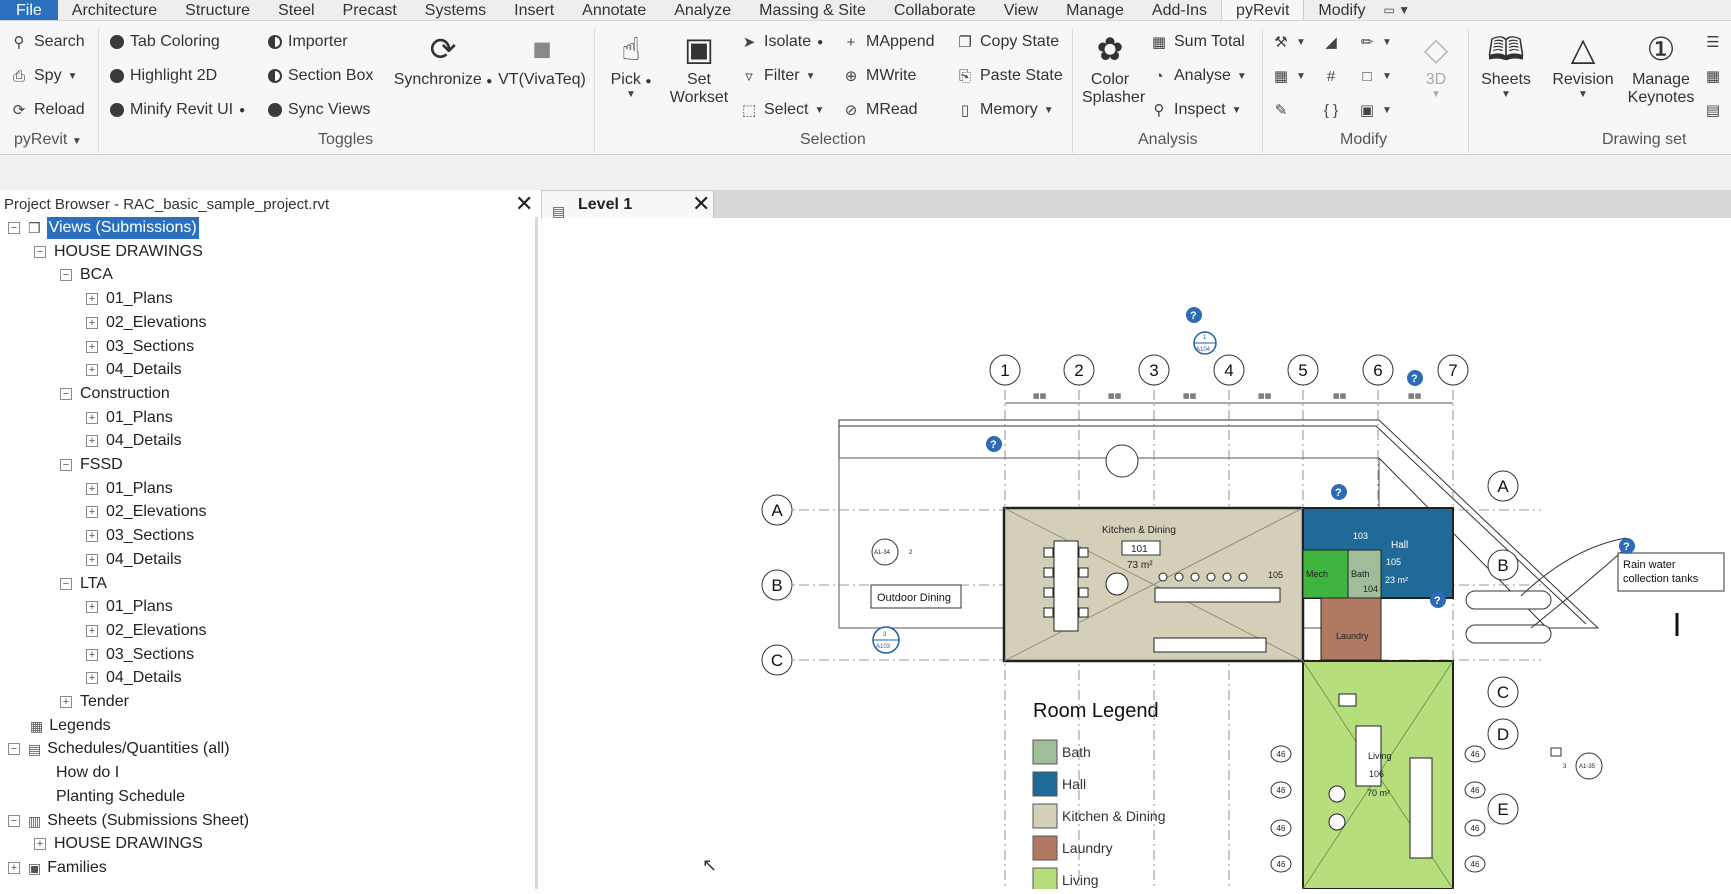 The height and width of the screenshot is (894, 1731). I want to click on synchronize-button: ⟳ Synchronize ●, so click(443, 59).